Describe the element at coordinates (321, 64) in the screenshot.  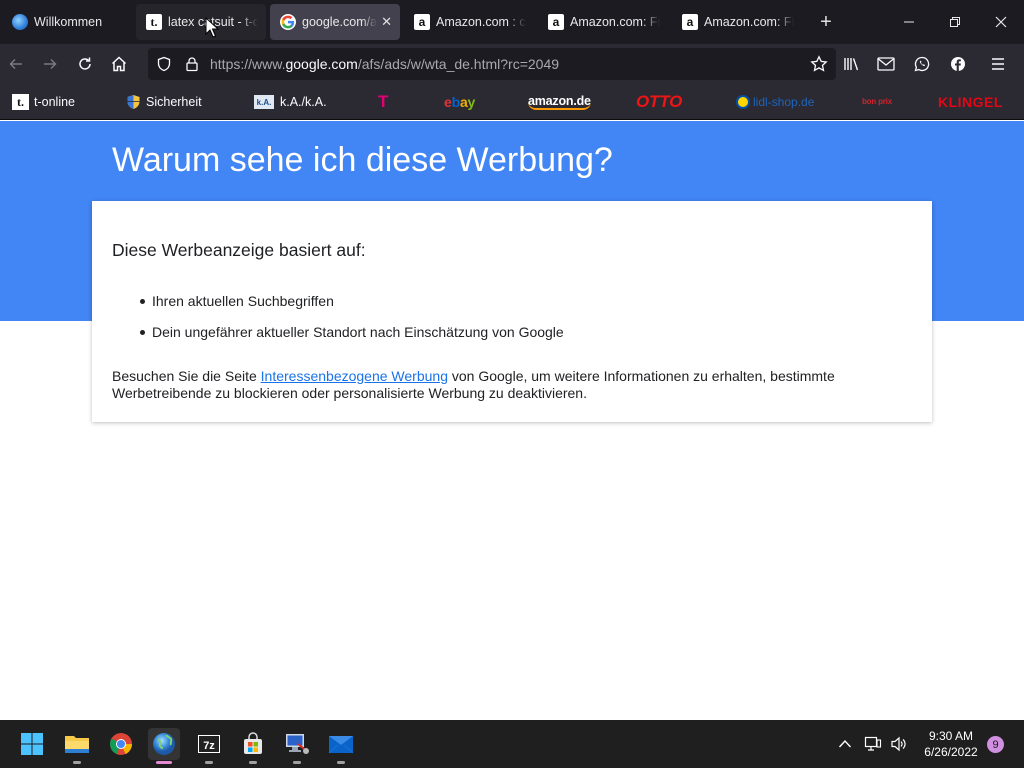
I see `url-host: google.com` at that location.